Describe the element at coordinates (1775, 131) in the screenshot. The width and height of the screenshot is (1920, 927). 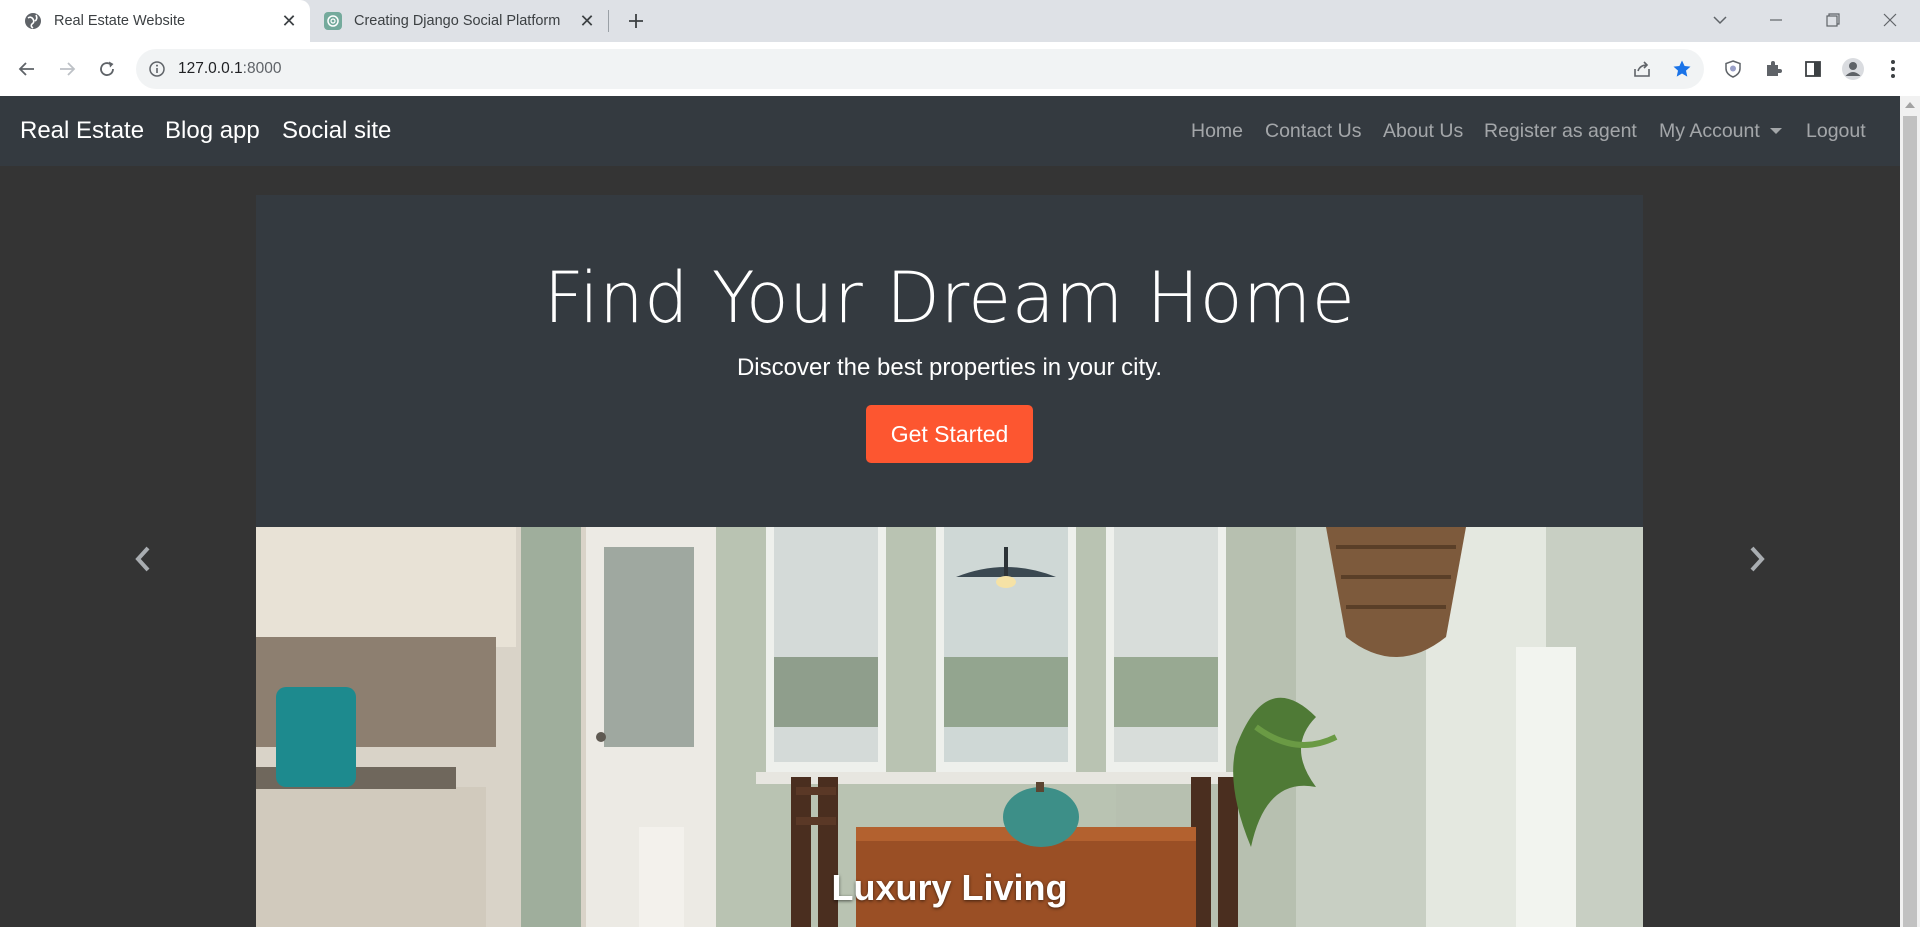
I see `caret-down-icon` at that location.